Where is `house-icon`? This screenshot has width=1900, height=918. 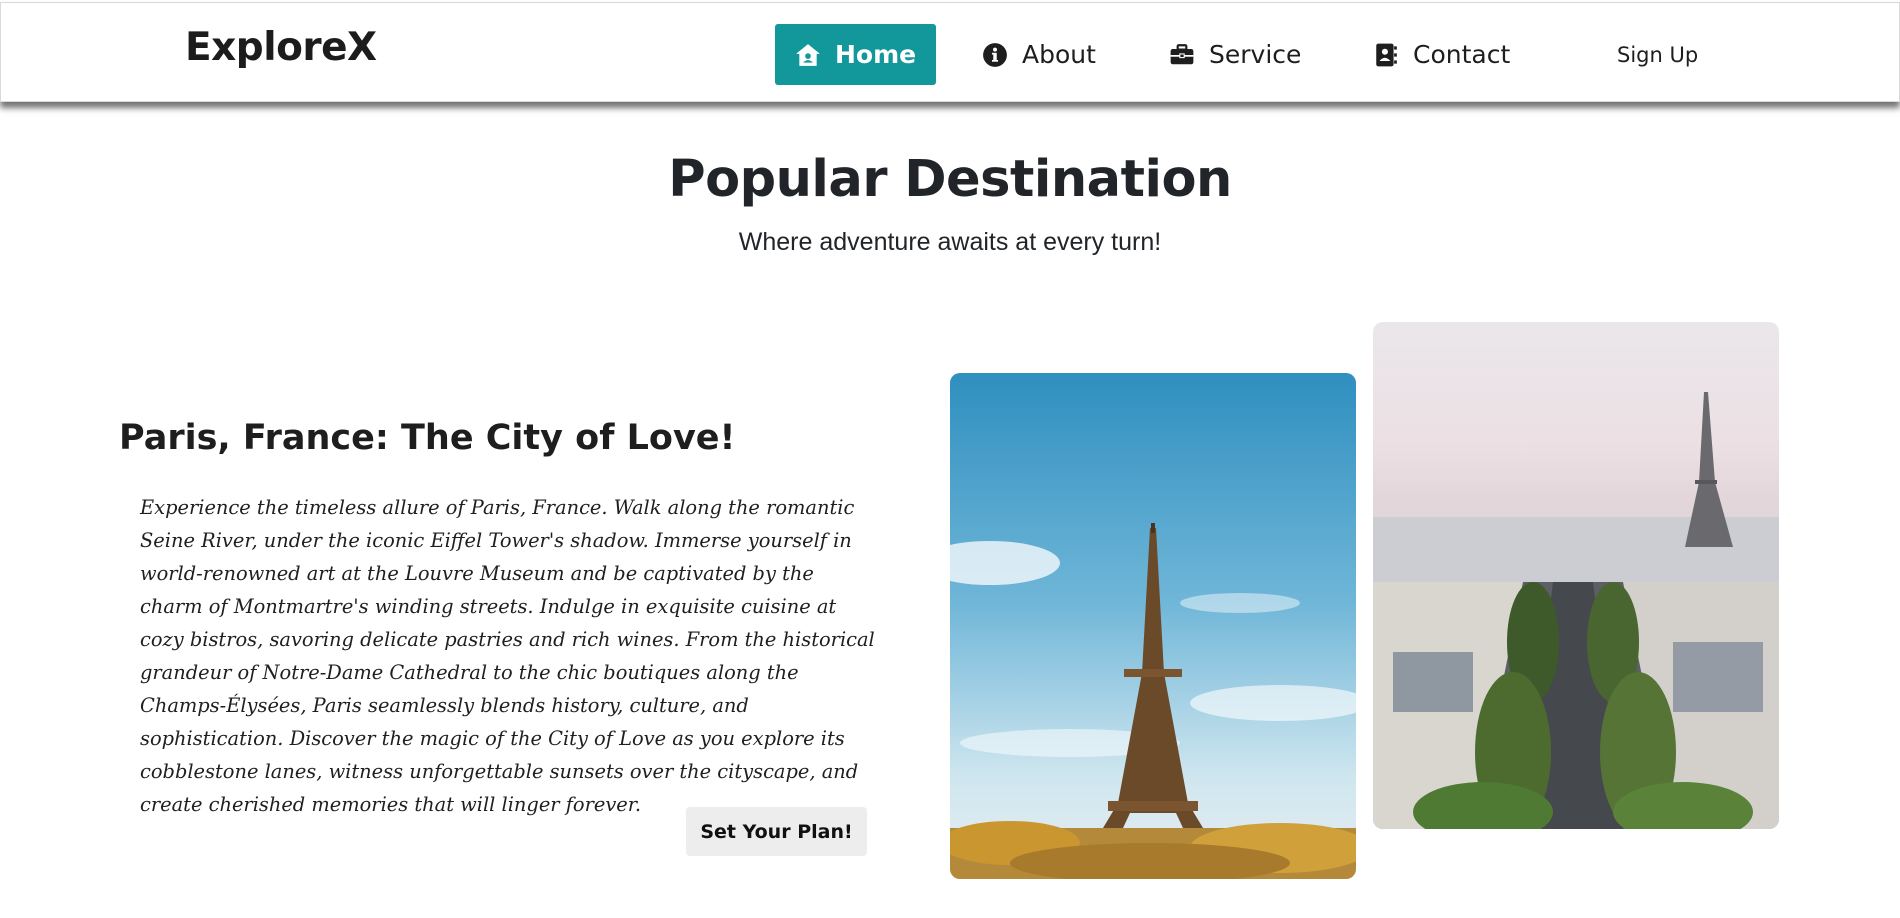 house-icon is located at coordinates (808, 55).